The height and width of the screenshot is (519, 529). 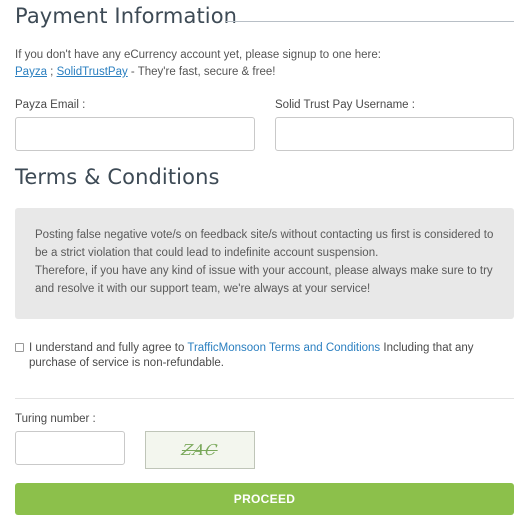 I want to click on payza-signup-link: Payza, so click(x=31, y=72).